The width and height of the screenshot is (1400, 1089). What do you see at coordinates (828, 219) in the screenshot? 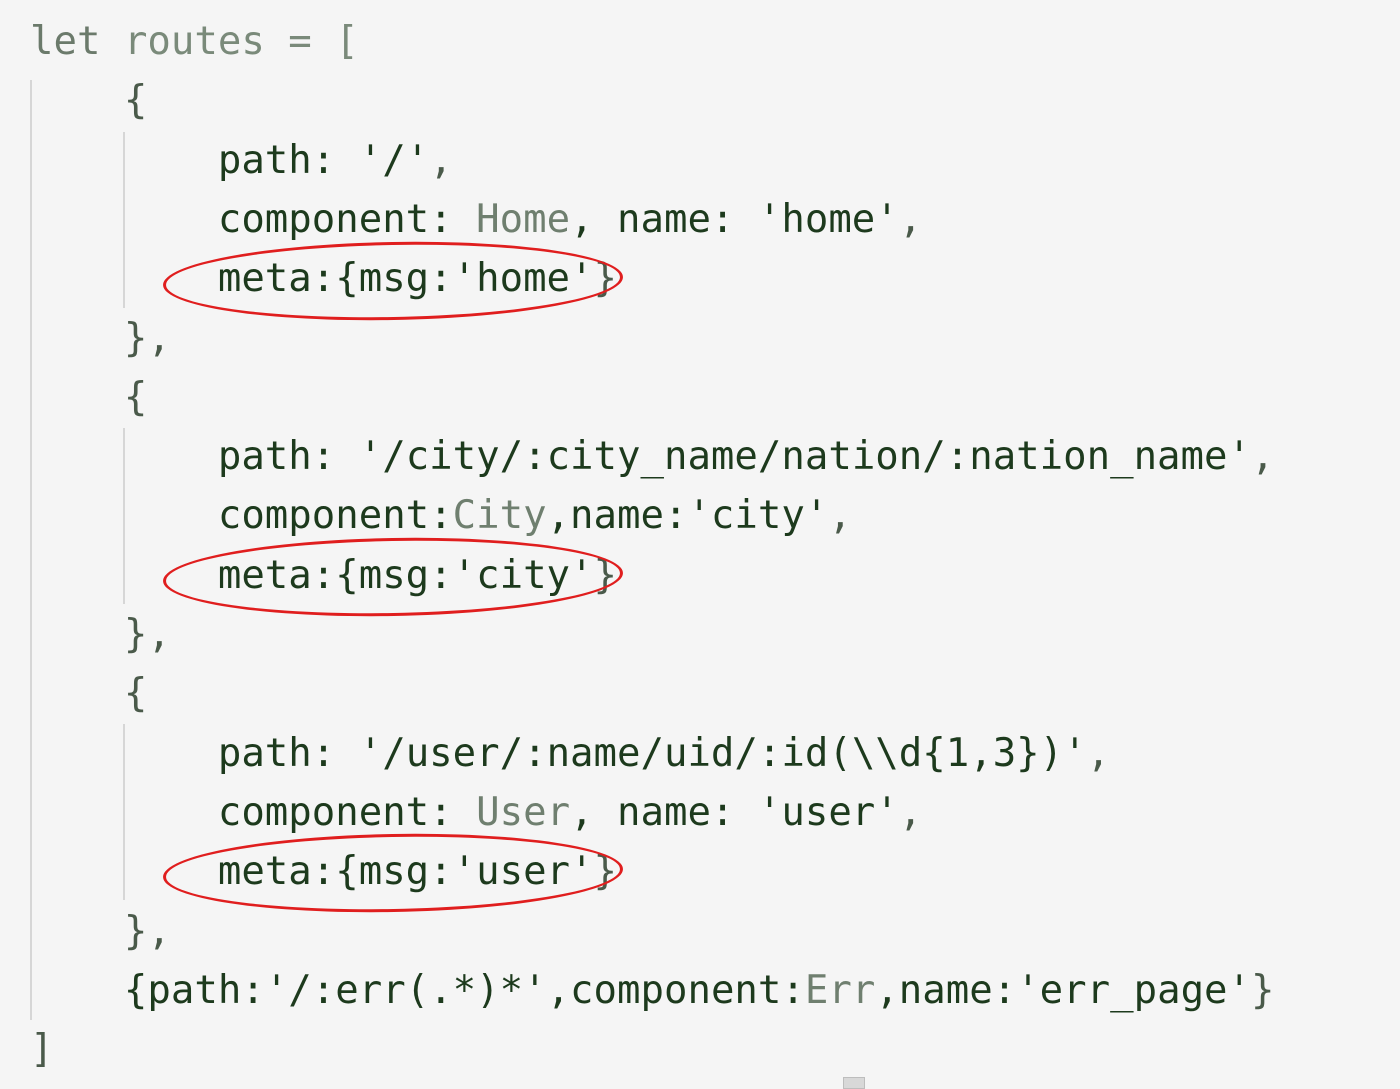
I see `code-token: 'home'` at bounding box center [828, 219].